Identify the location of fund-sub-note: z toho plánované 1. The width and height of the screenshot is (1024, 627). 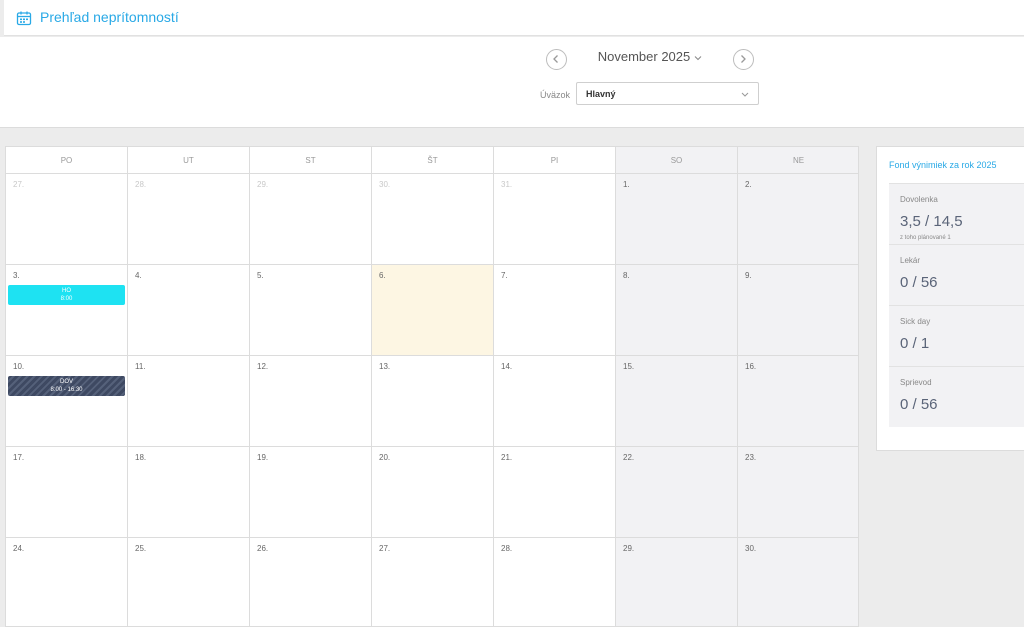
(925, 238).